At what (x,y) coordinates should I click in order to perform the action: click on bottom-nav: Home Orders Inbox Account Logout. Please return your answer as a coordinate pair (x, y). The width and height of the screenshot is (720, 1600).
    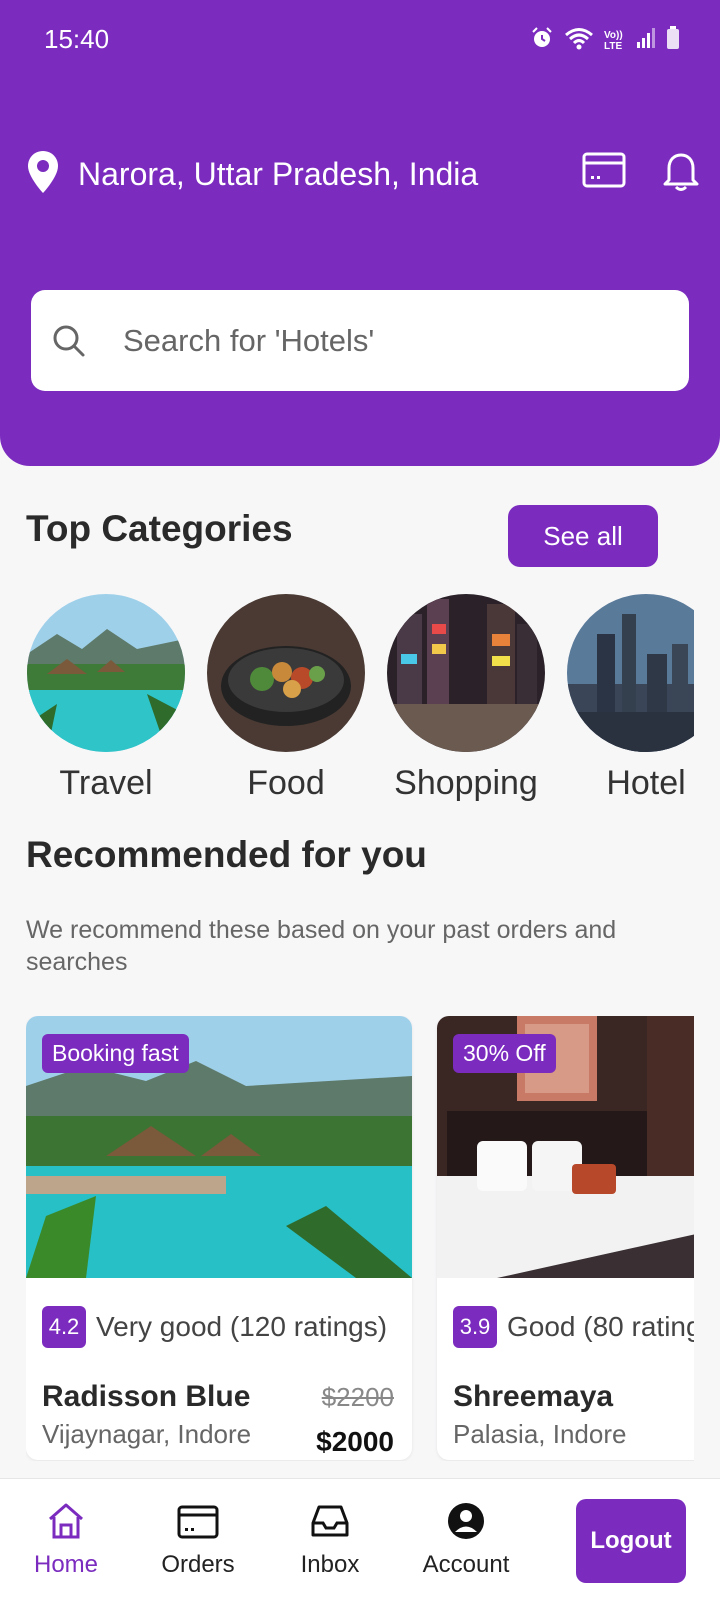
    Looking at the image, I should click on (360, 1539).